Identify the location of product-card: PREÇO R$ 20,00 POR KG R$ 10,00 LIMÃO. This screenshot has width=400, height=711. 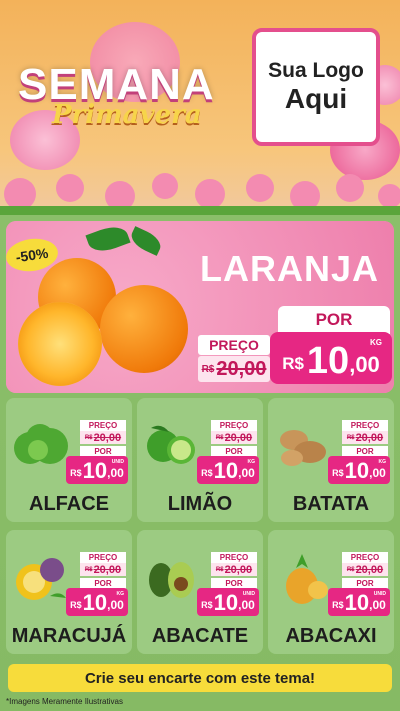
(200, 460).